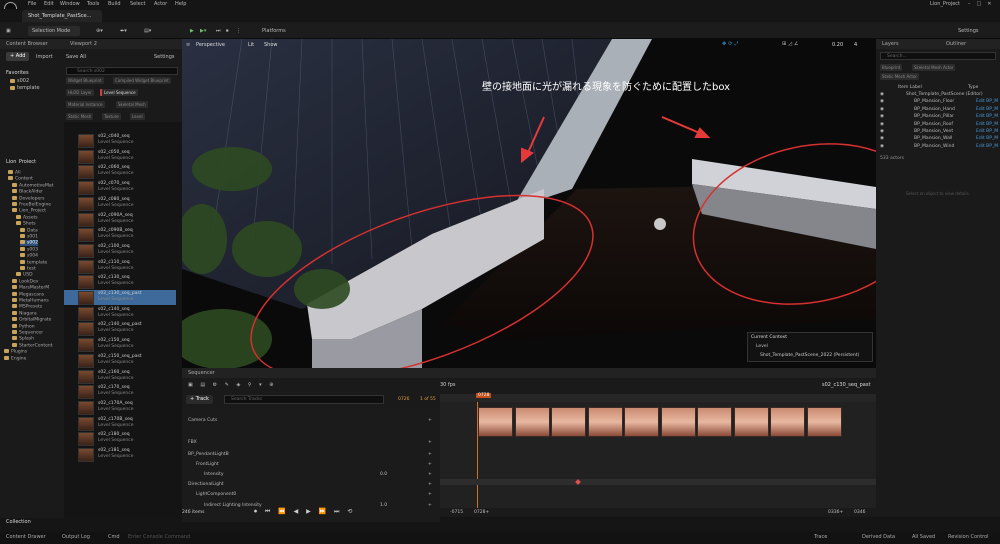 The image size is (1000, 544). I want to click on content-browser-tab: Content Browser, so click(27, 44).